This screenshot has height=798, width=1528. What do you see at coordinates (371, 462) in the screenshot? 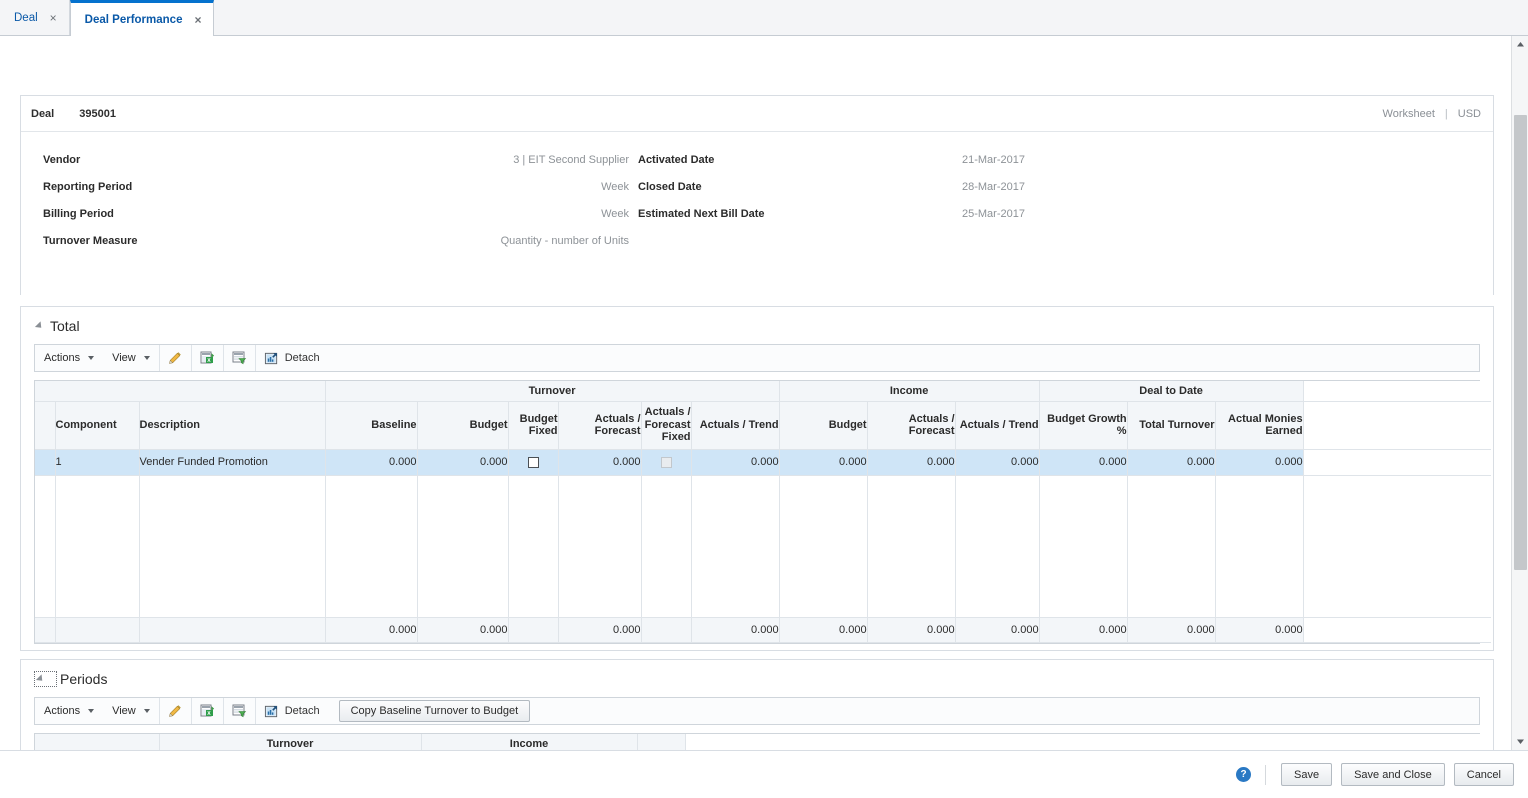
I see `cell-turnover-baseline: 0.000` at bounding box center [371, 462].